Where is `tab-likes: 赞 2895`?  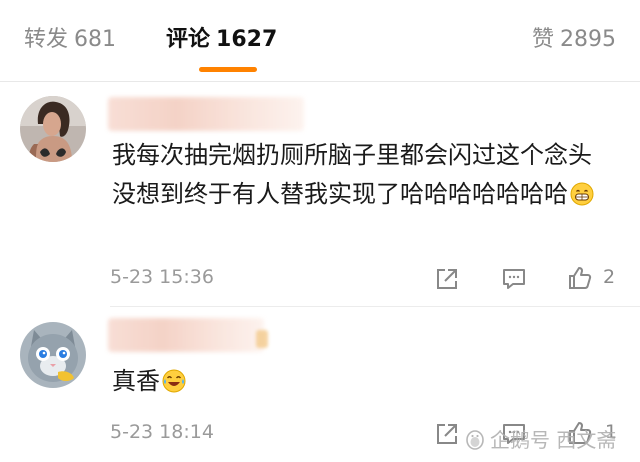 tab-likes: 赞 2895 is located at coordinates (574, 40).